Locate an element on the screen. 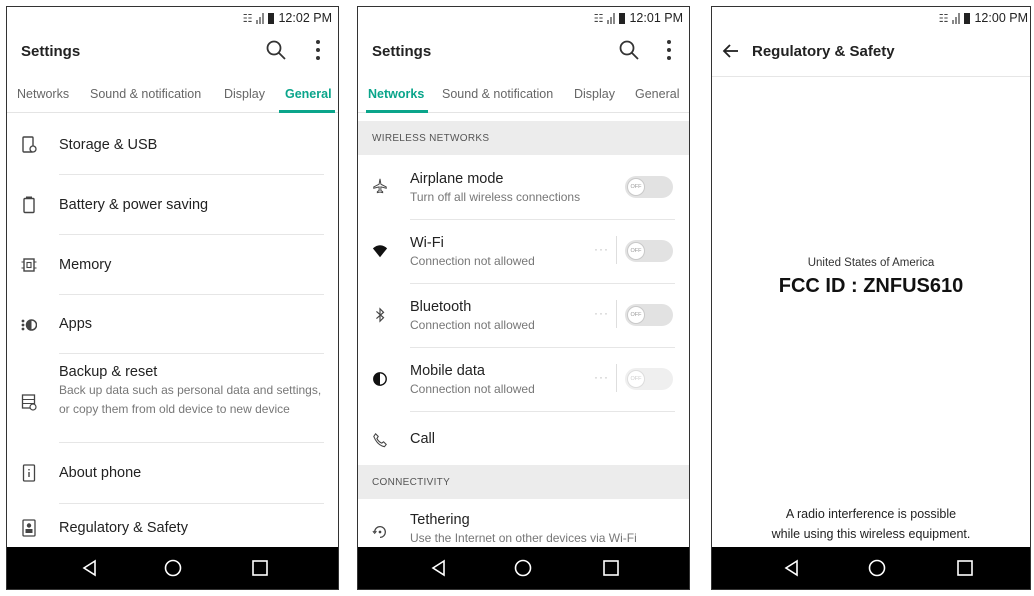 The image size is (1034, 596). item-description: Connection not allowed is located at coordinates (472, 261).